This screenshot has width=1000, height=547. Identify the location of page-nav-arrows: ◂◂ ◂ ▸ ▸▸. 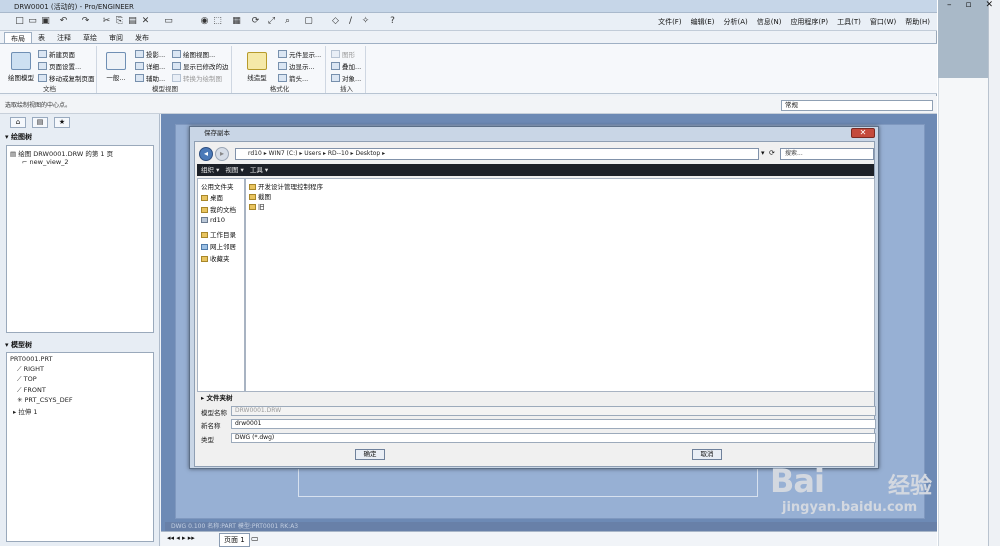
(181, 538).